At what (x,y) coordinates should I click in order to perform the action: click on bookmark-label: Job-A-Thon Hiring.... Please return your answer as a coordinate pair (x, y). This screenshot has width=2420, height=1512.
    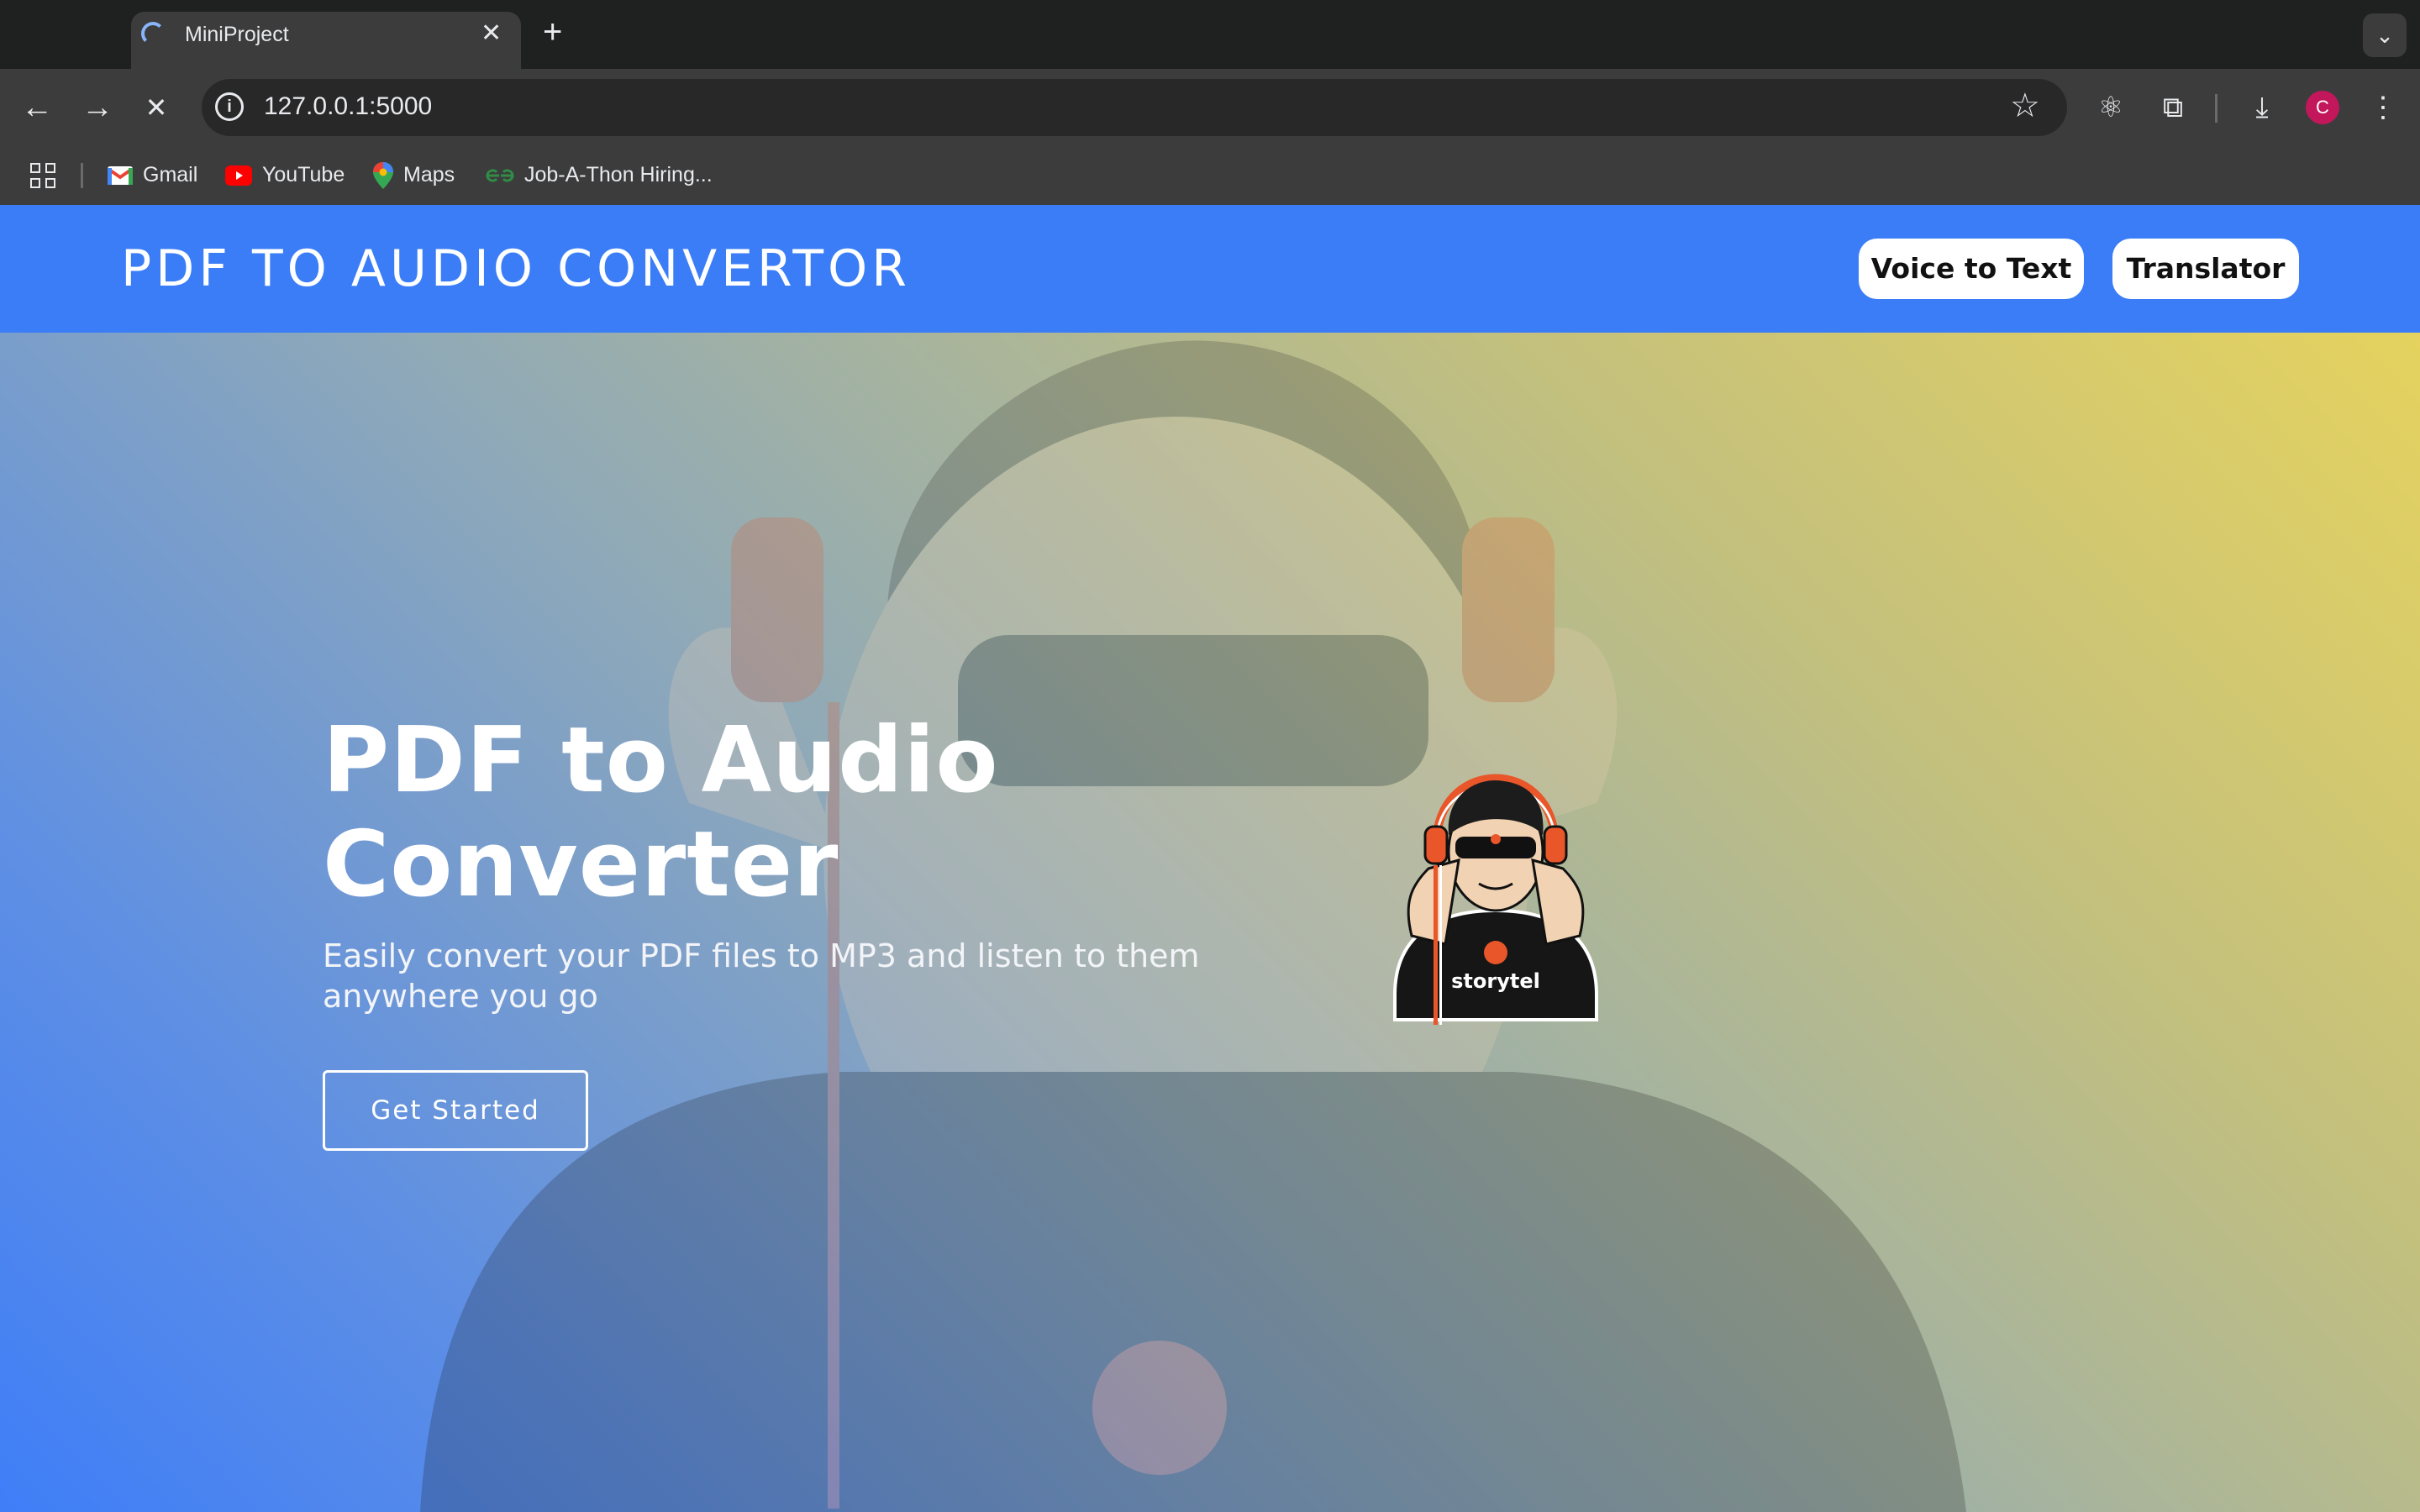
    Looking at the image, I should click on (618, 174).